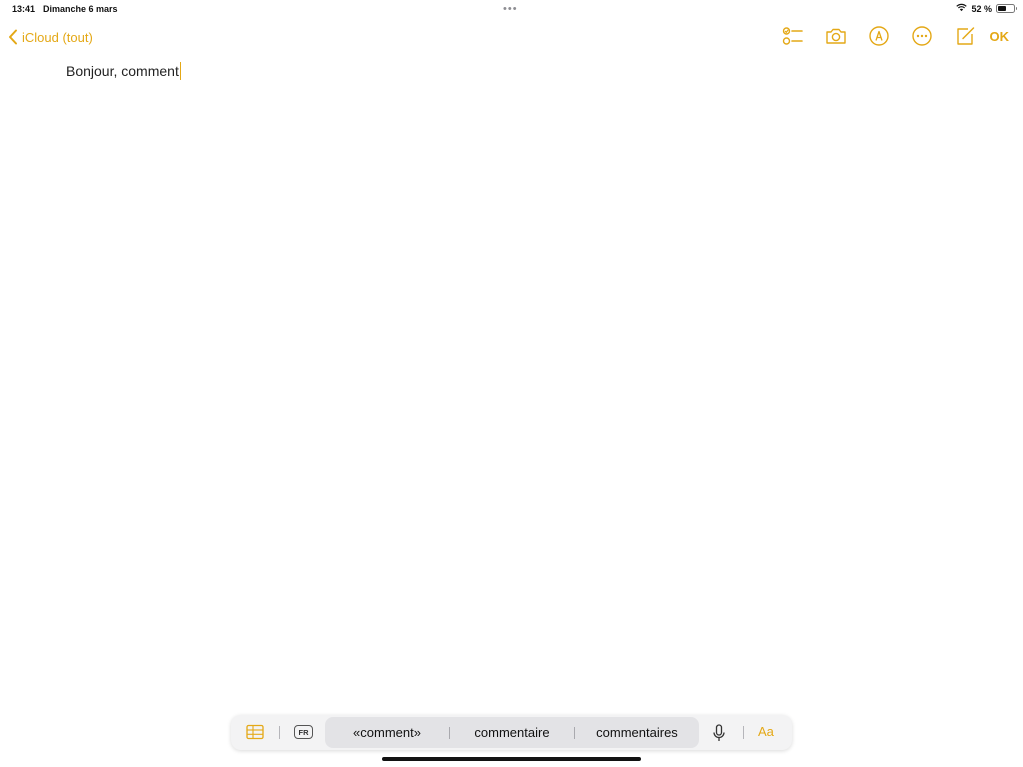 The height and width of the screenshot is (767, 1023). I want to click on table-icon, so click(255, 732).